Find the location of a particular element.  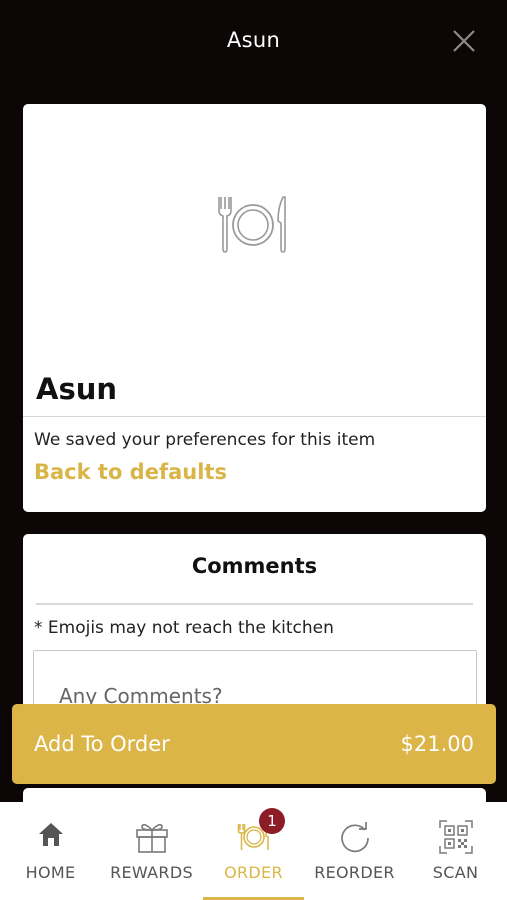

nav-label: HOME is located at coordinates (50, 872).